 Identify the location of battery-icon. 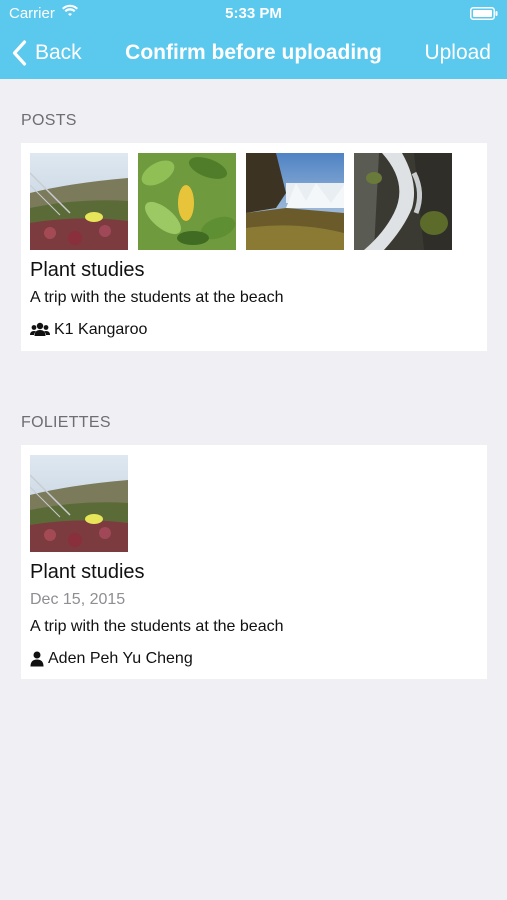
(484, 15).